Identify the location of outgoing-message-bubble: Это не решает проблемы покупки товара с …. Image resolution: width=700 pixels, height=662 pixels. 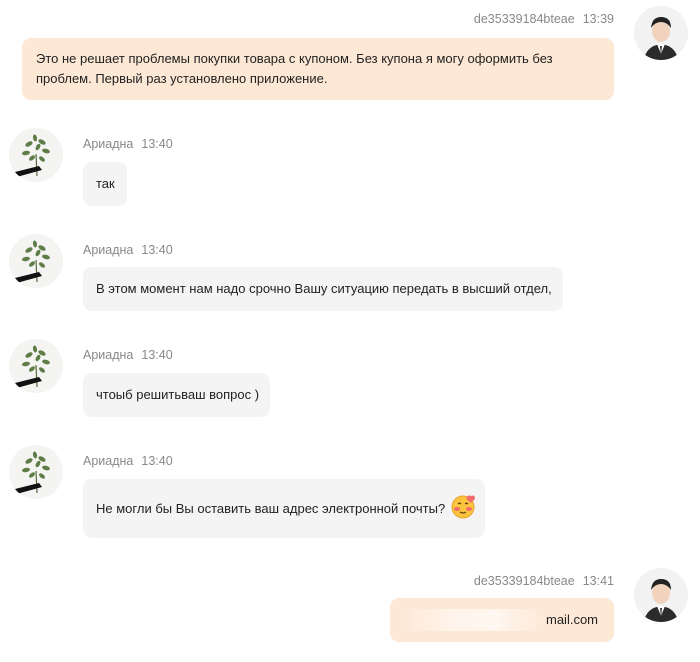
(318, 69).